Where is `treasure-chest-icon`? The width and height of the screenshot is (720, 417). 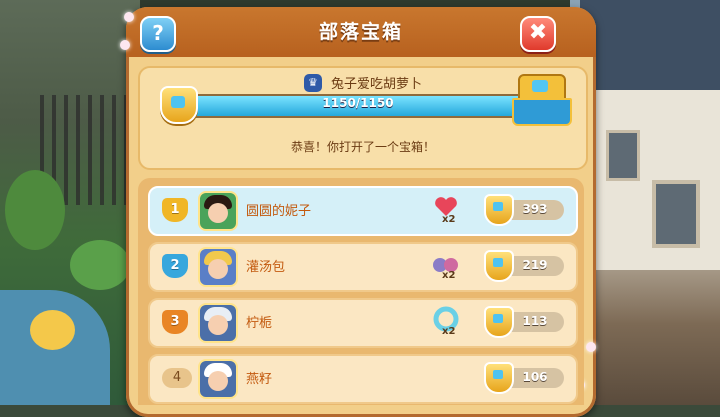
treasure-chest-icon is located at coordinates (542, 100).